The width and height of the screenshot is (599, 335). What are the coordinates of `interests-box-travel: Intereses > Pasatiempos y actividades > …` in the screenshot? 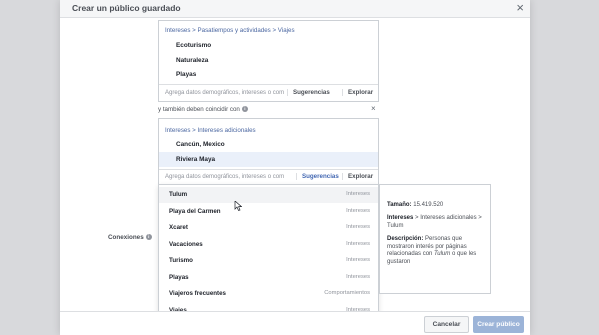 It's located at (268, 61).